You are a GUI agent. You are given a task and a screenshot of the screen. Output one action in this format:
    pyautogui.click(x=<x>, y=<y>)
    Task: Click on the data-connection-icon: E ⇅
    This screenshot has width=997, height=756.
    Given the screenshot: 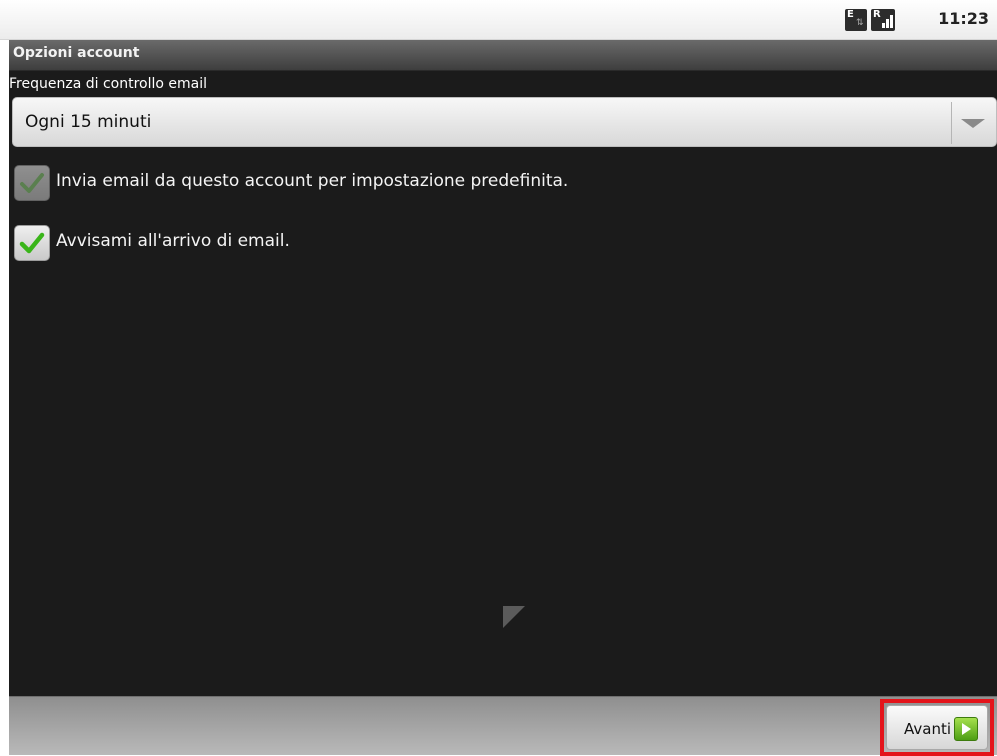 What is the action you would take?
    pyautogui.click(x=856, y=20)
    